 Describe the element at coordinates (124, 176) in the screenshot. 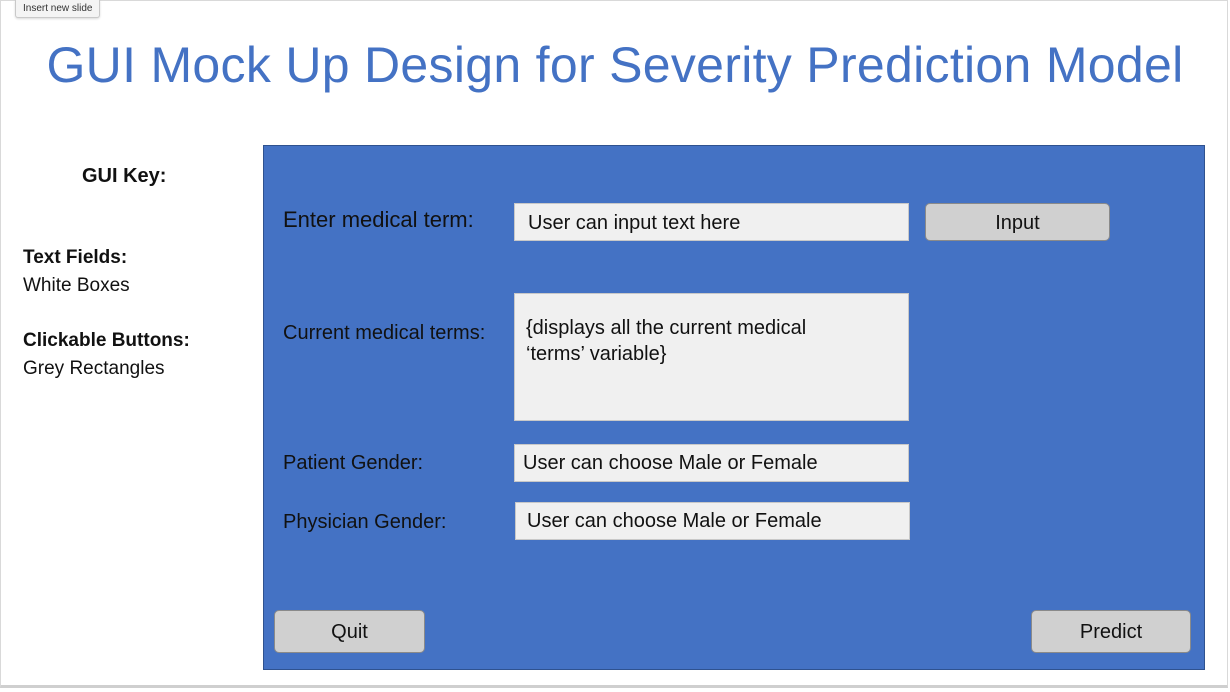

I see `gui-key-heading: GUI Key:` at that location.